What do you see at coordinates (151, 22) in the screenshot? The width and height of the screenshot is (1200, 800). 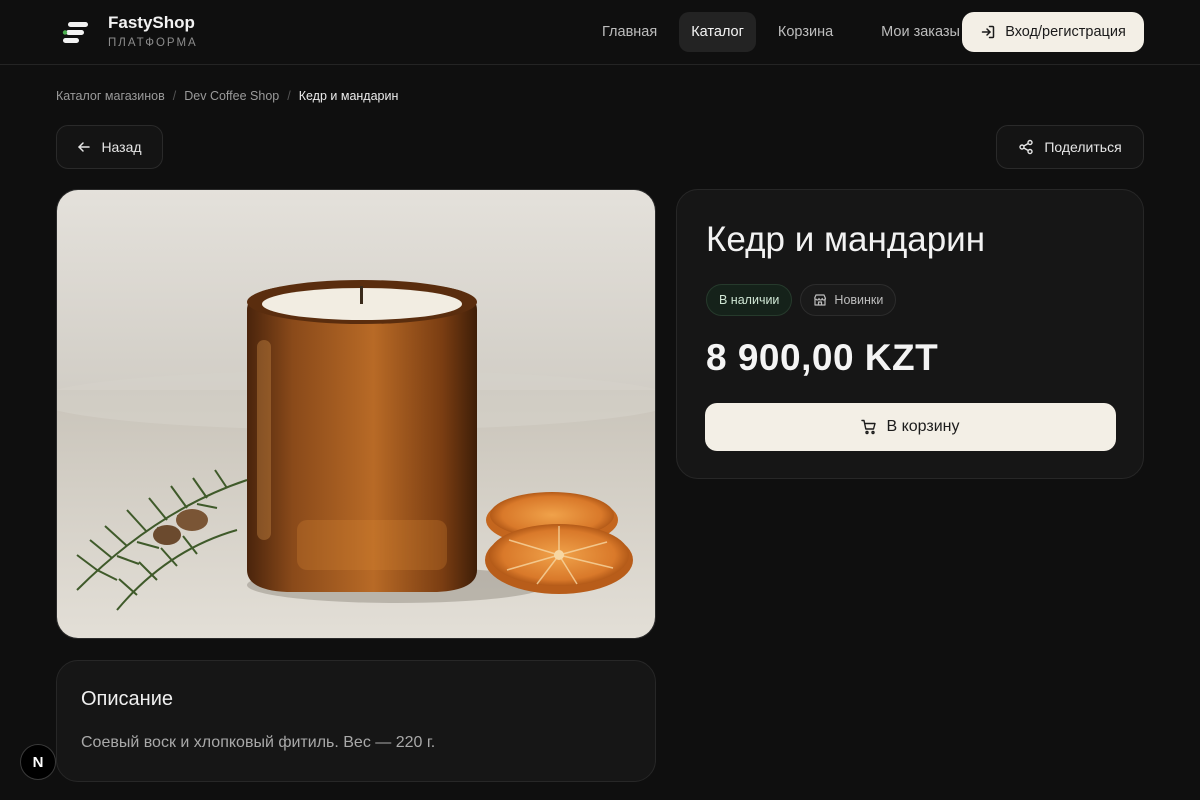 I see `brand-name: FastyShop` at bounding box center [151, 22].